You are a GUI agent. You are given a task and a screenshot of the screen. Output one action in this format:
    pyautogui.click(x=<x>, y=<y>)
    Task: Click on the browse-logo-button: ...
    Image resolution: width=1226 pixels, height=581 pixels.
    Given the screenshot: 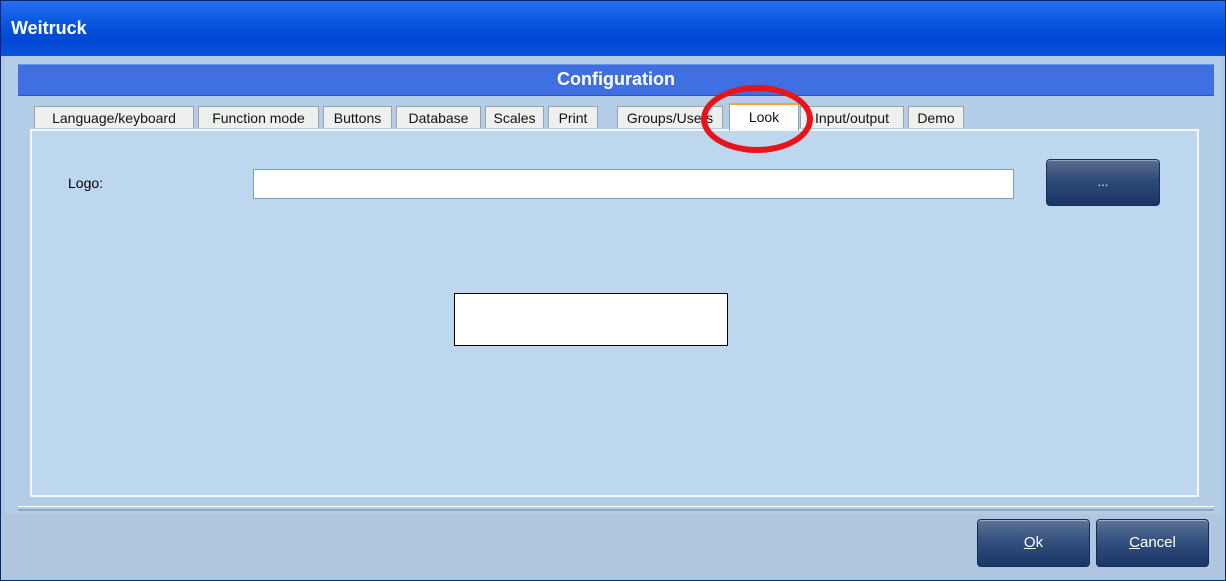 What is the action you would take?
    pyautogui.click(x=1103, y=182)
    